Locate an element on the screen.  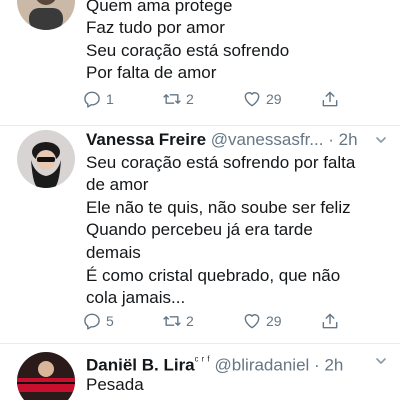
tweet-header: Vanessa Freire @vanessasfr... · 2h is located at coordinates (222, 140).